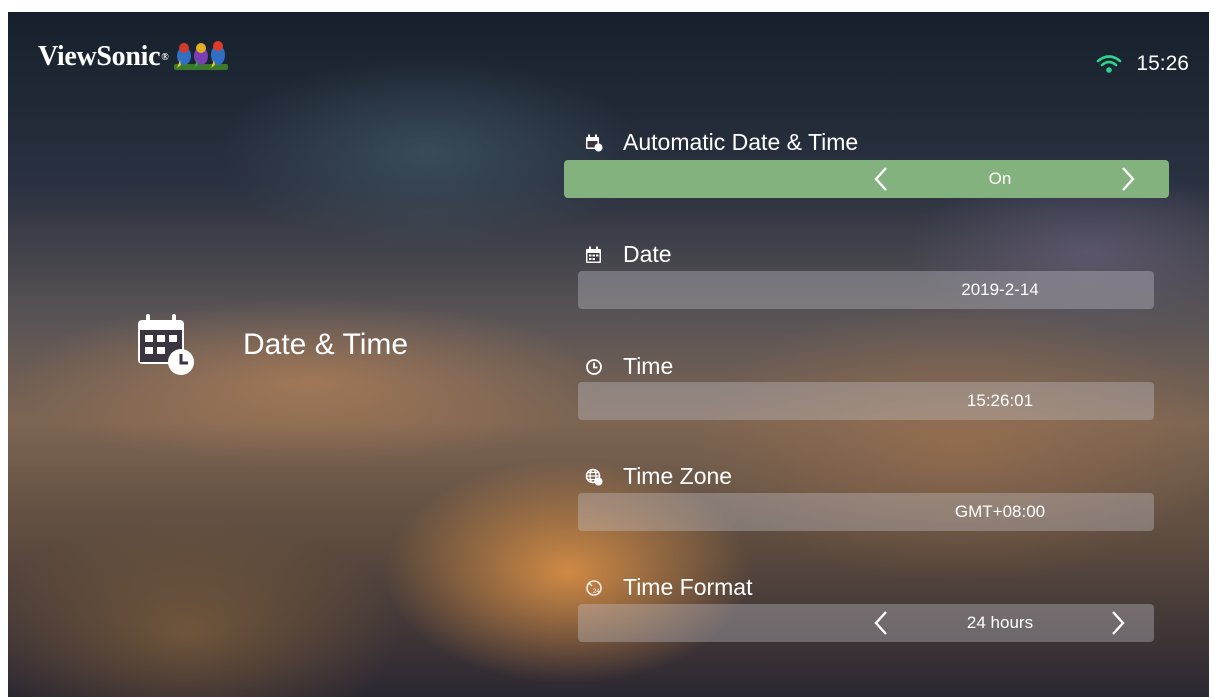 The image size is (1225, 697). Describe the element at coordinates (593, 254) in the screenshot. I see `calendar-icon` at that location.